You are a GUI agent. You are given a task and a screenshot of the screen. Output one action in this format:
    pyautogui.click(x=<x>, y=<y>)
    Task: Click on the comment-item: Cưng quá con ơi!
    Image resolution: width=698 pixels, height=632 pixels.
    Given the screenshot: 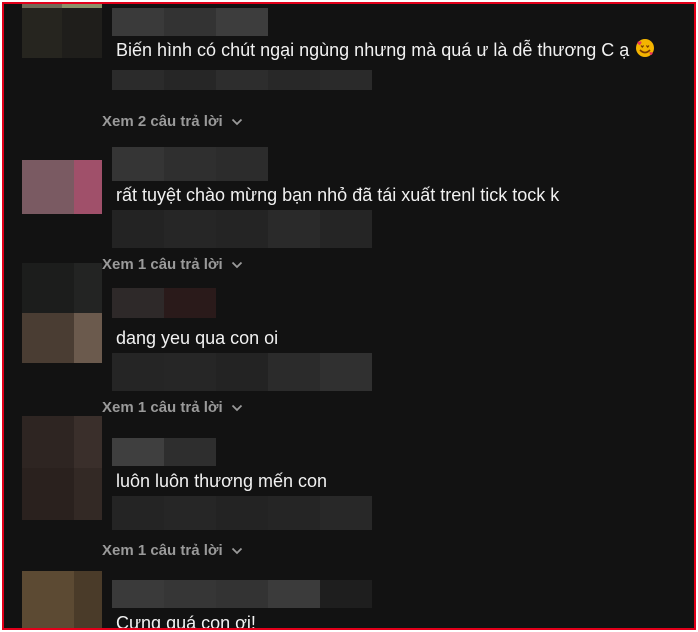 What is the action you would take?
    pyautogui.click(x=349, y=600)
    